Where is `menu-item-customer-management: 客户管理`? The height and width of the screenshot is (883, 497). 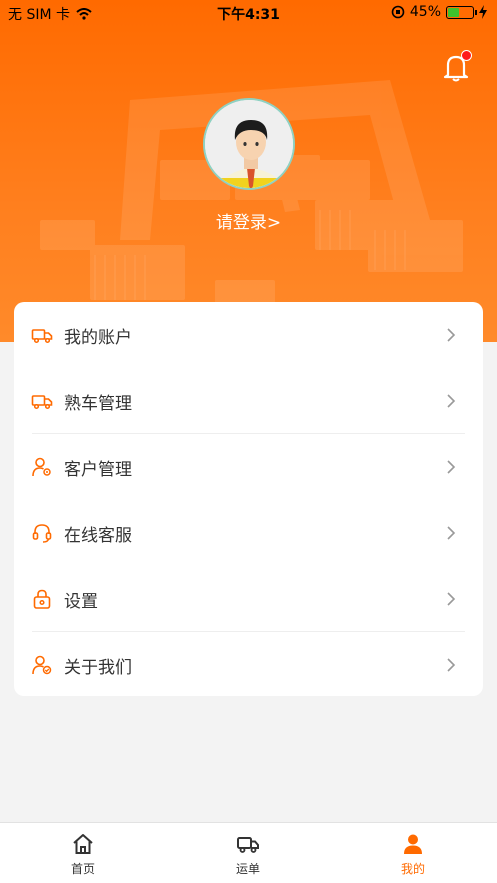
menu-item-customer-management: 客户管理 is located at coordinates (248, 467).